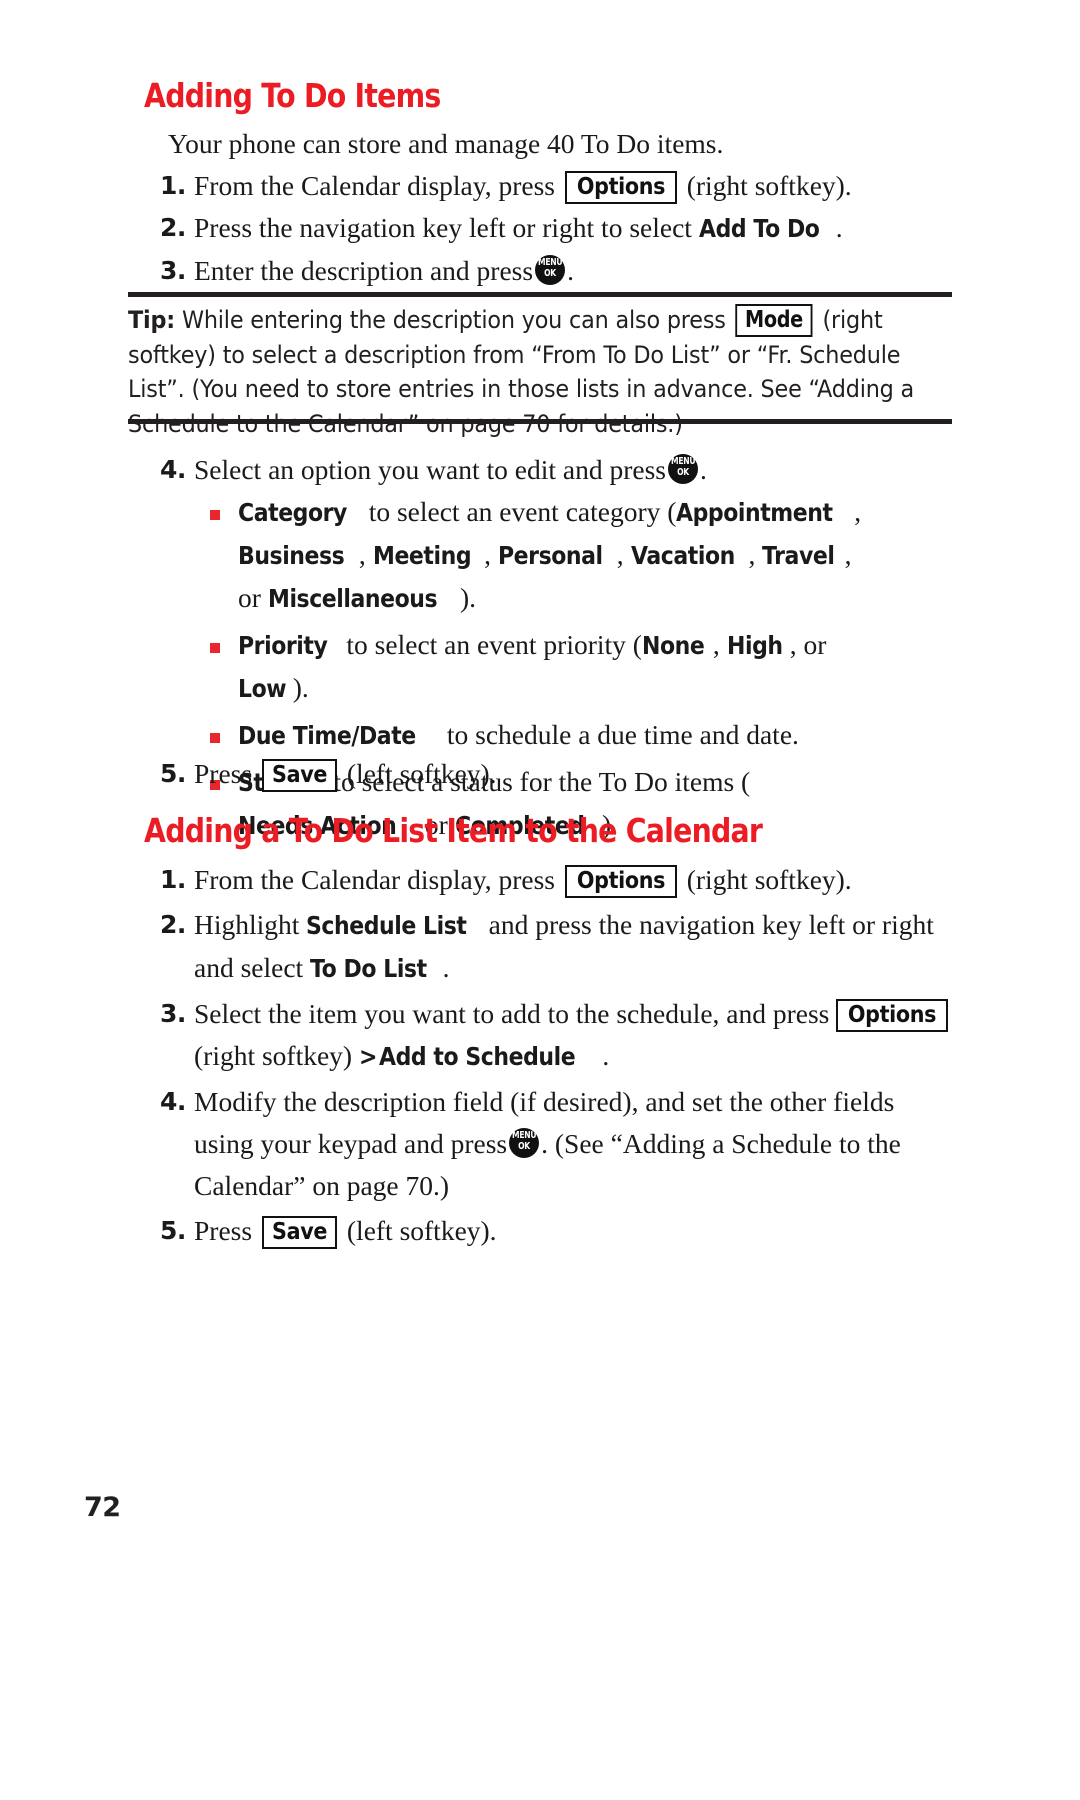  What do you see at coordinates (283, 645) in the screenshot?
I see `bullet-lead-priority: Priority` at bounding box center [283, 645].